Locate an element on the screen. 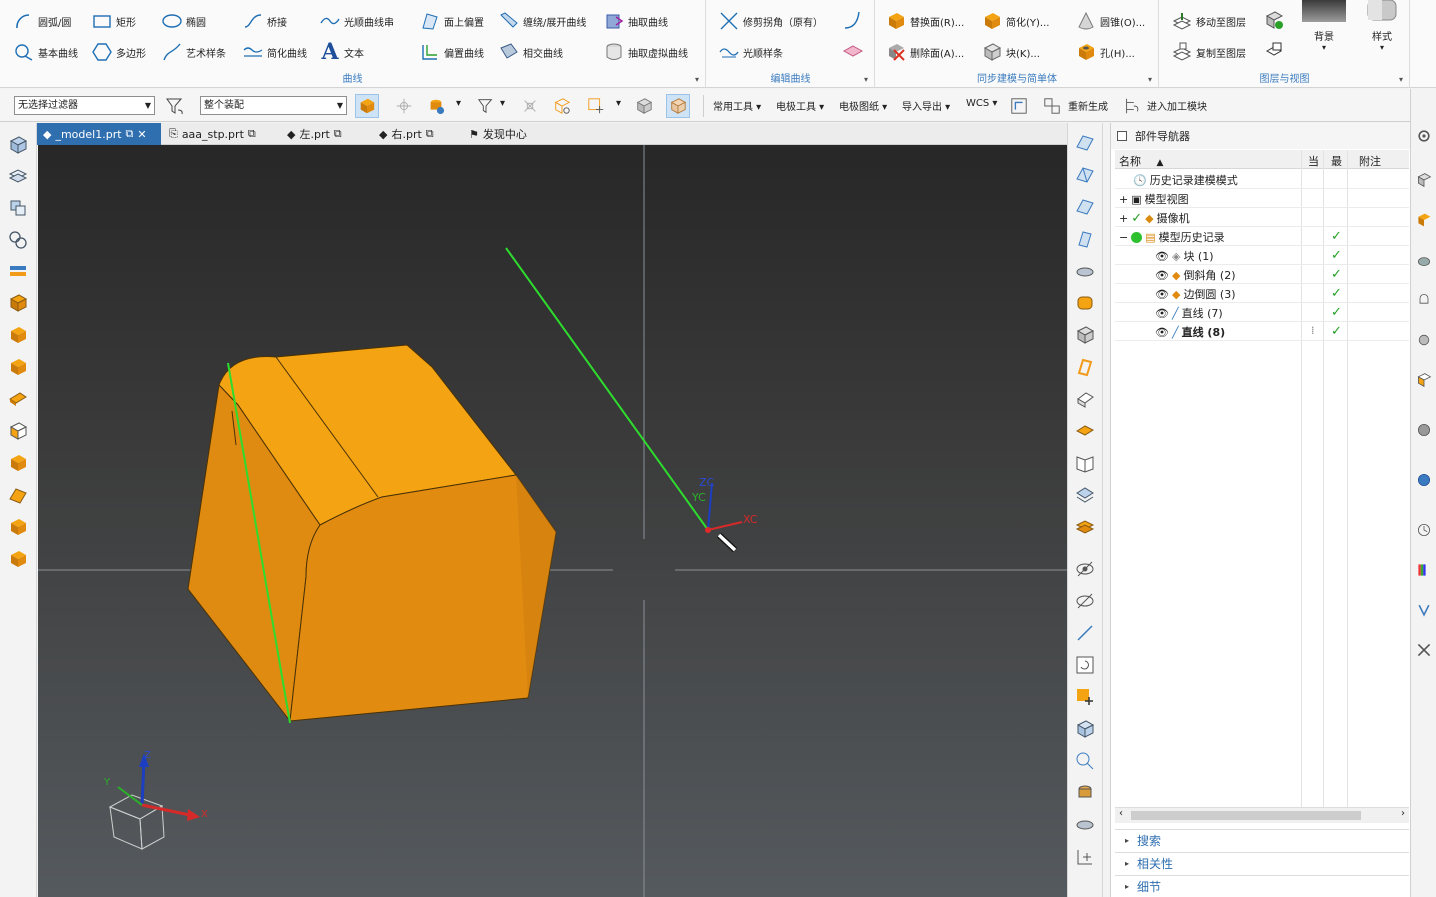 Image resolution: width=1436 pixels, height=897 pixels. tab-model1: ◆ _model1.prt ⧉ ✕ is located at coordinates (99, 134).